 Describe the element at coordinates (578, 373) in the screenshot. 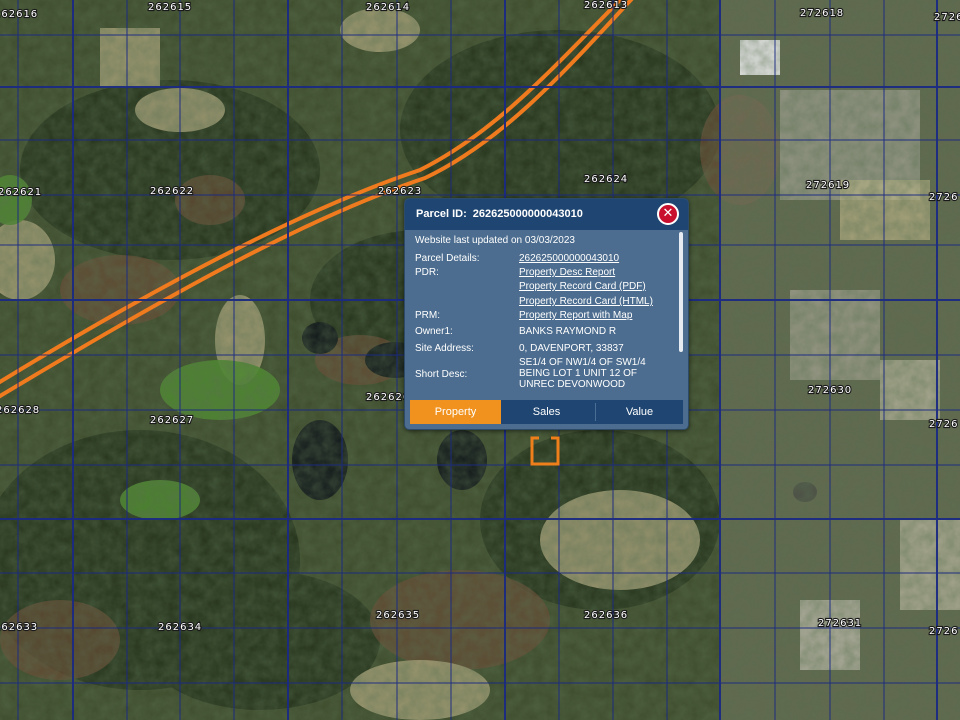

I see `short-desc-line: BEING LOT 1 UNIT 12 OF` at that location.